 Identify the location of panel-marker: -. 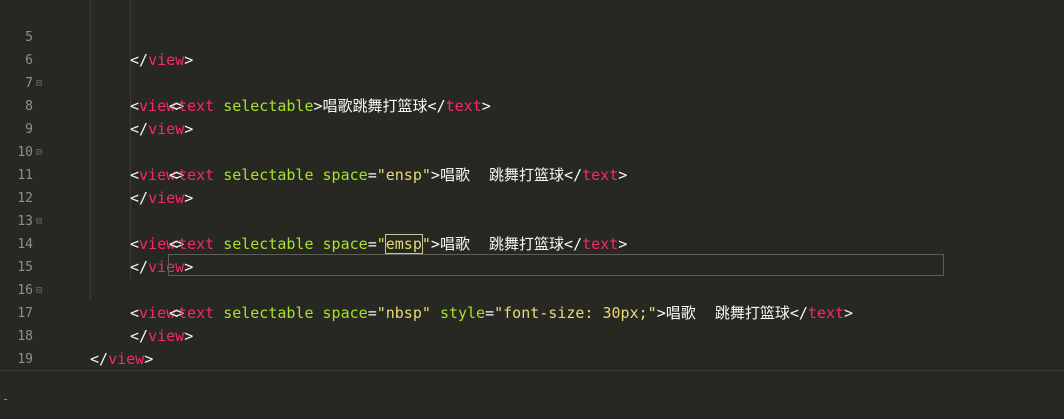
(6, 399).